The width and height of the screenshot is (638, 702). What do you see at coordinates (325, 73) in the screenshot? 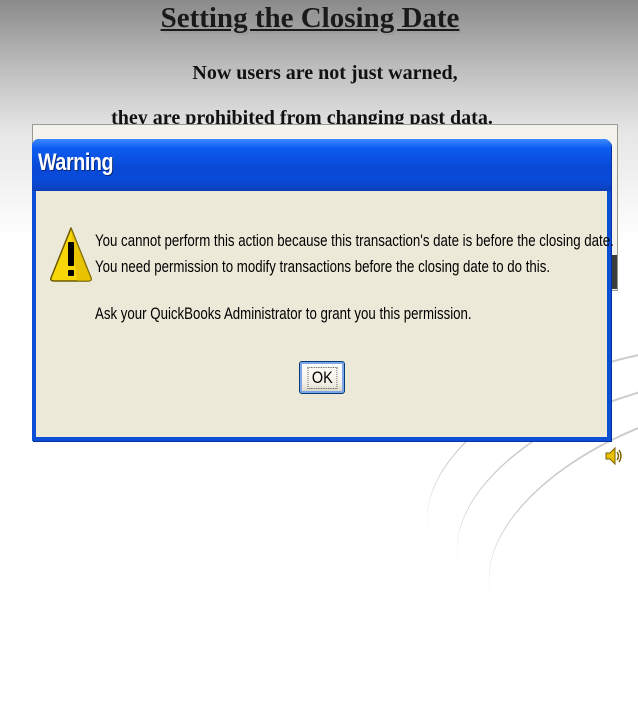
I see `slide-subtitle-line1: Now users are not just warned,` at bounding box center [325, 73].